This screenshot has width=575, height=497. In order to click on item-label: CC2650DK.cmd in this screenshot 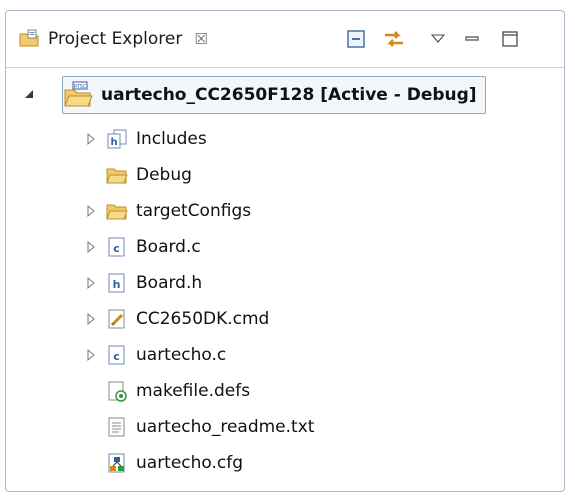, I will do `click(203, 319)`.